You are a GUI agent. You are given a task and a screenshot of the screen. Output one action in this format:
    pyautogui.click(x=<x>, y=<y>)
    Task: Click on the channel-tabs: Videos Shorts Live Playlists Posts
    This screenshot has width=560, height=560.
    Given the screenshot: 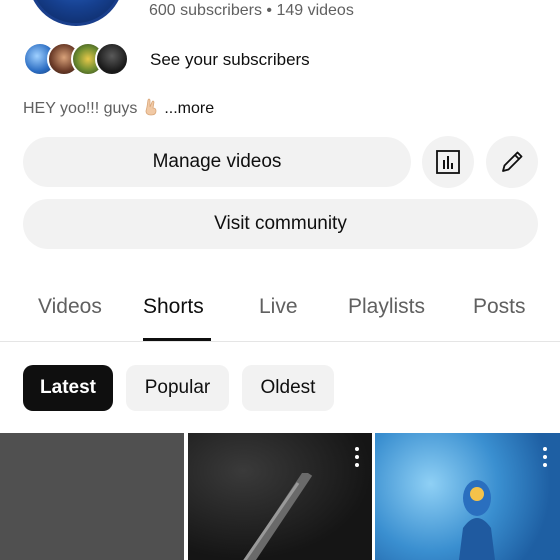 What is the action you would take?
    pyautogui.click(x=280, y=311)
    